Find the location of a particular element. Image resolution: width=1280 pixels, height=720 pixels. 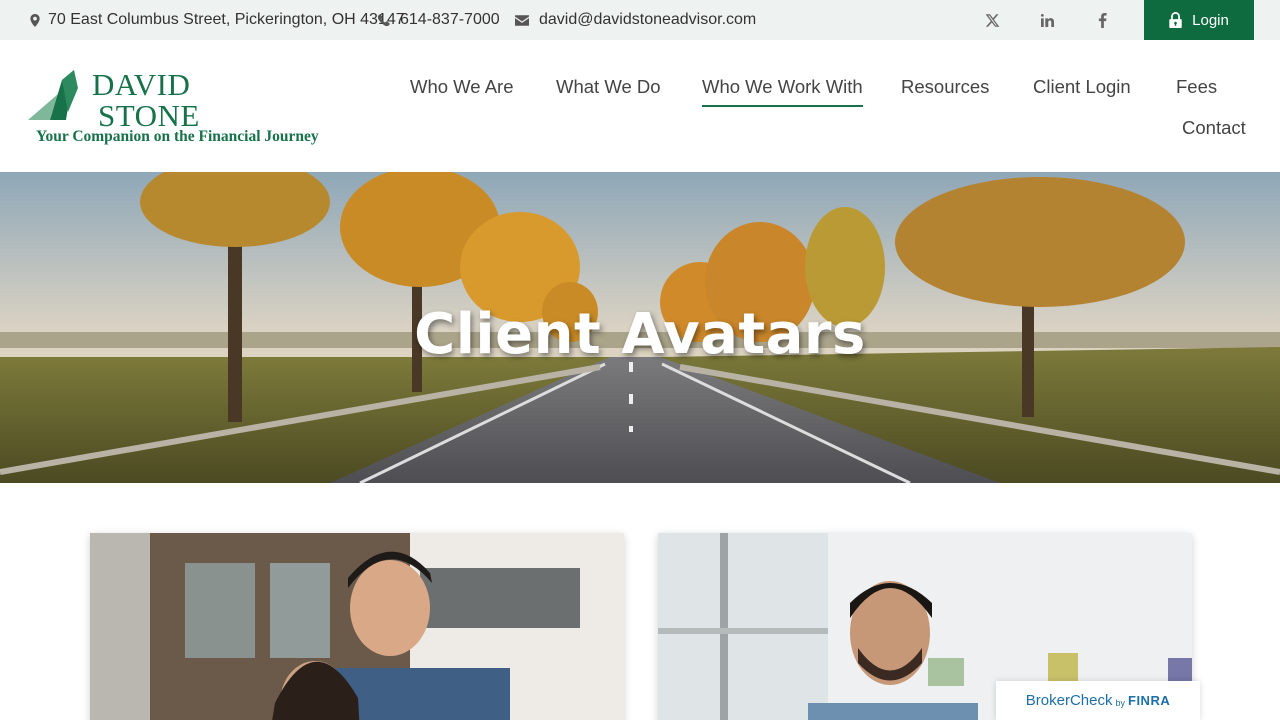

envelope-icon is located at coordinates (522, 20).